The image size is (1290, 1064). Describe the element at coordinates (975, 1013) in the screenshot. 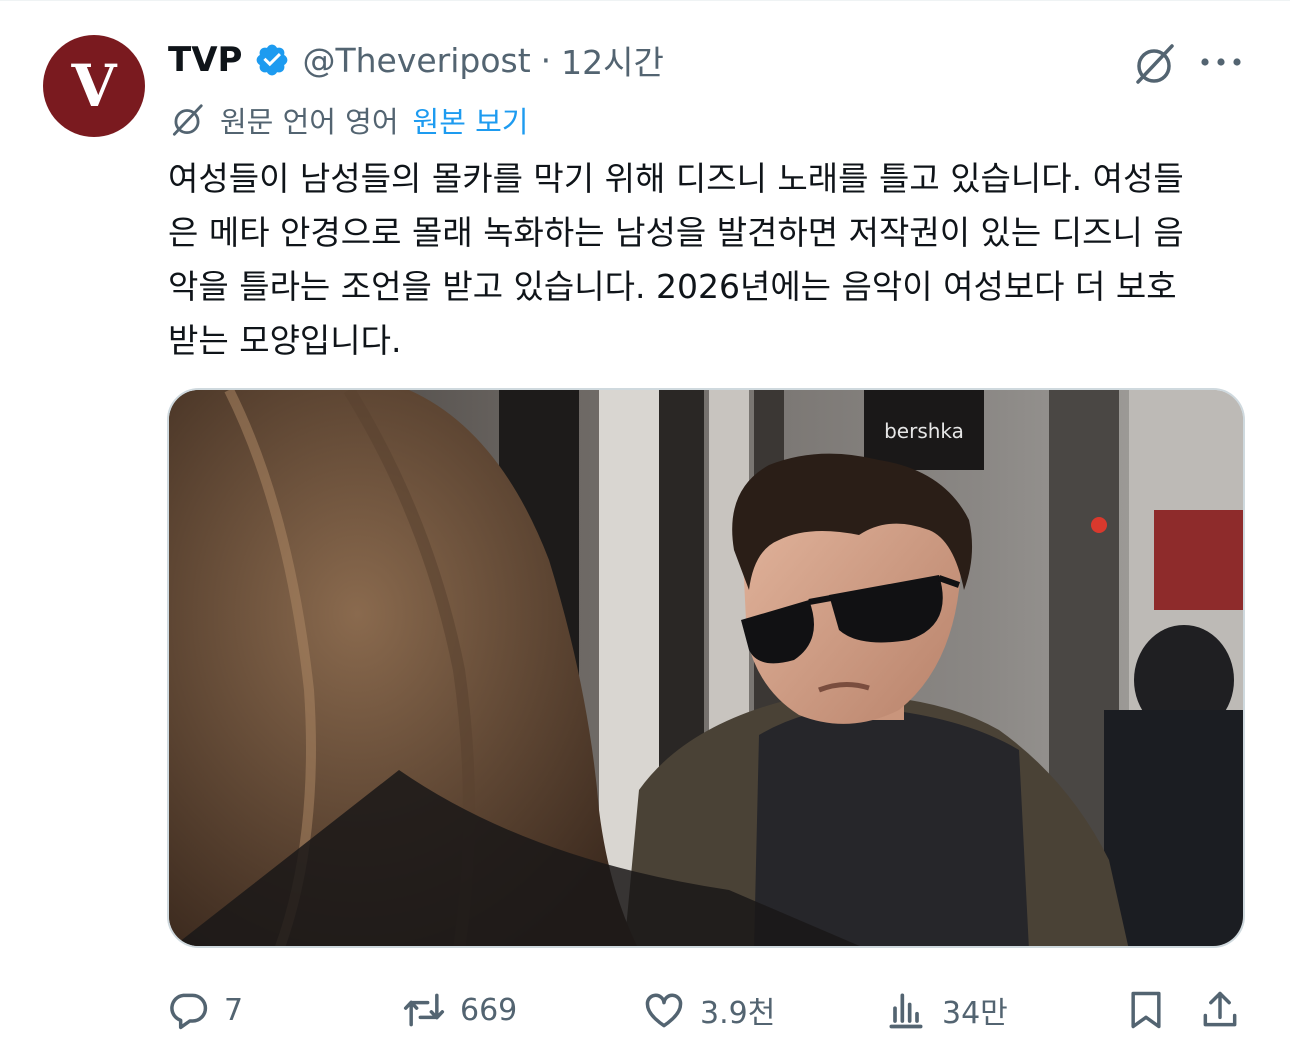

I see `view-count: 34만` at that location.